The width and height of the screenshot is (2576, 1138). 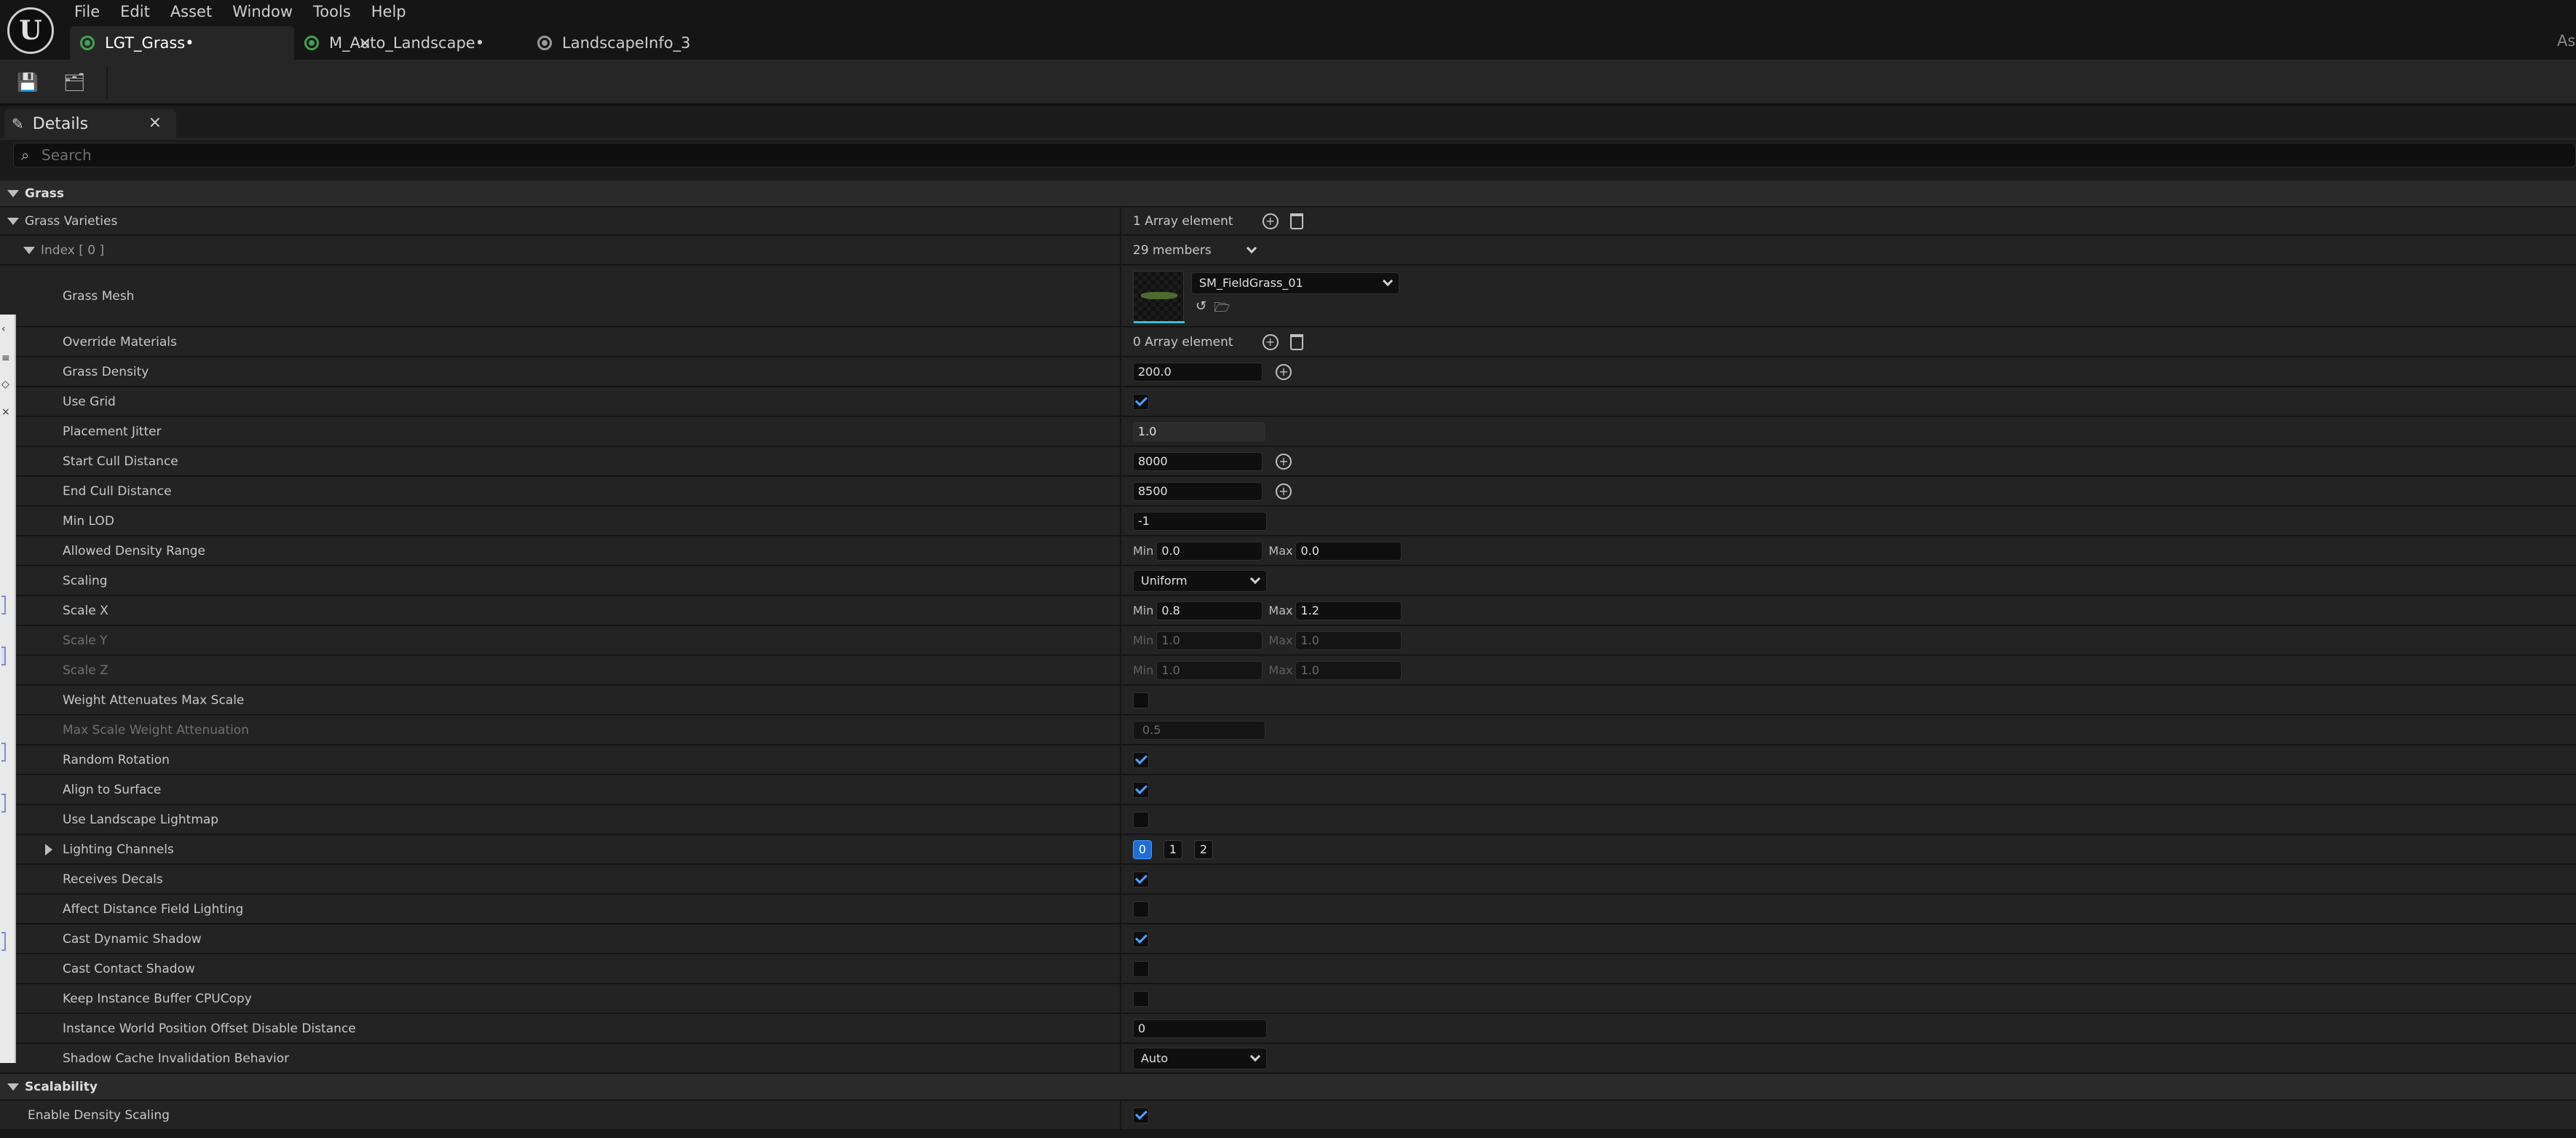 I want to click on browse-icon: 🗁, so click(x=1222, y=309).